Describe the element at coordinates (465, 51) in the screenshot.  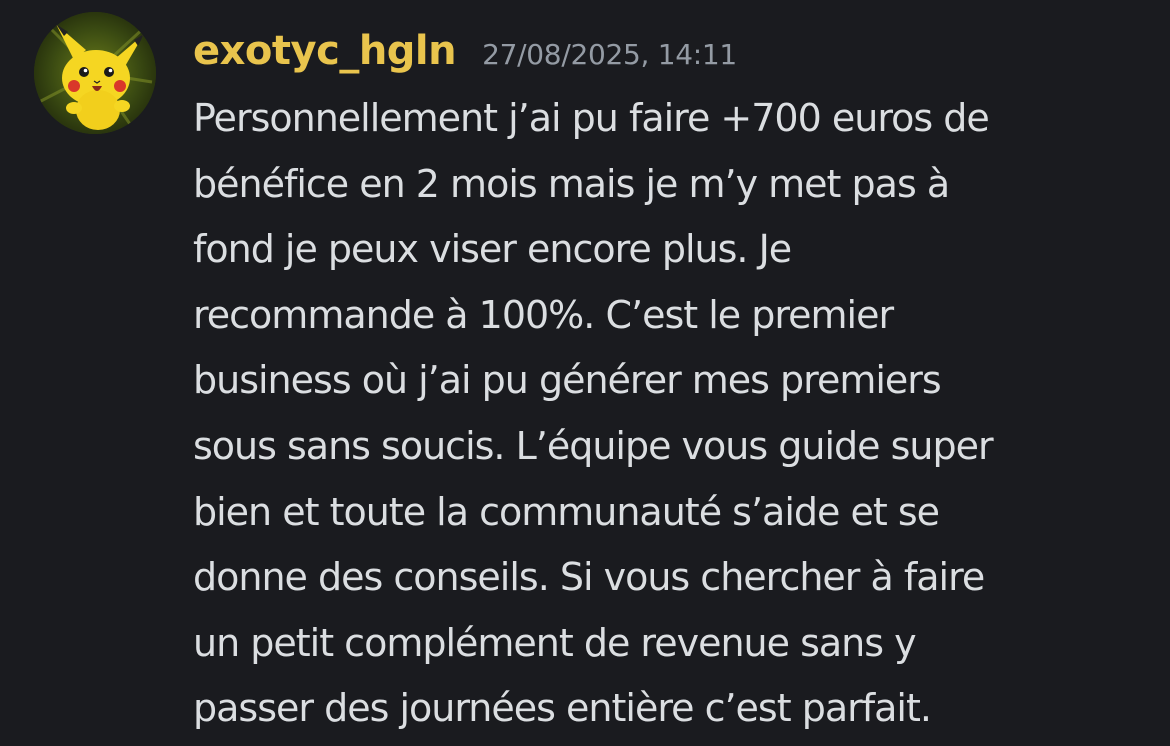
I see `message-header: exotyc_hgln 27/08/2025, 14:11` at that location.